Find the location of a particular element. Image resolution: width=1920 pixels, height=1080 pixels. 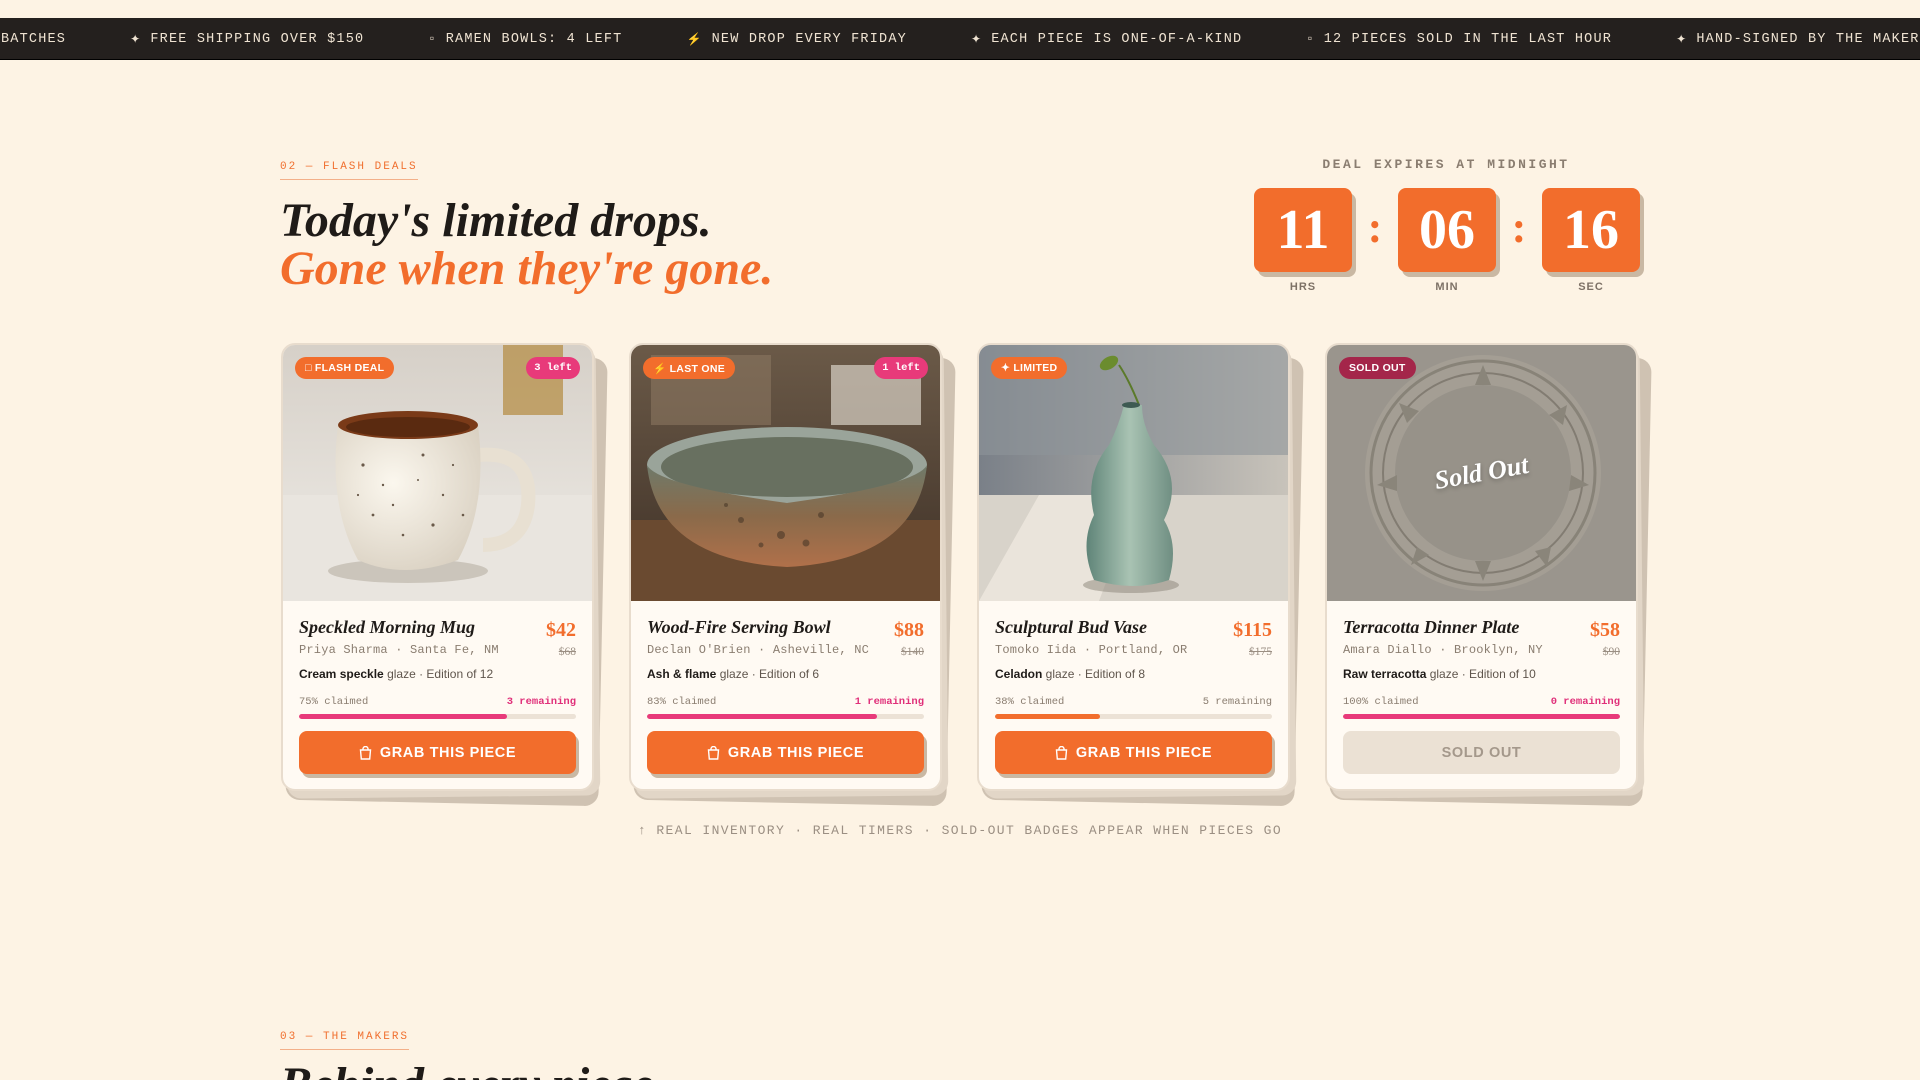

timer-caption: DEAL EXPIRES AT MIDNIGHT is located at coordinates (1446, 164).